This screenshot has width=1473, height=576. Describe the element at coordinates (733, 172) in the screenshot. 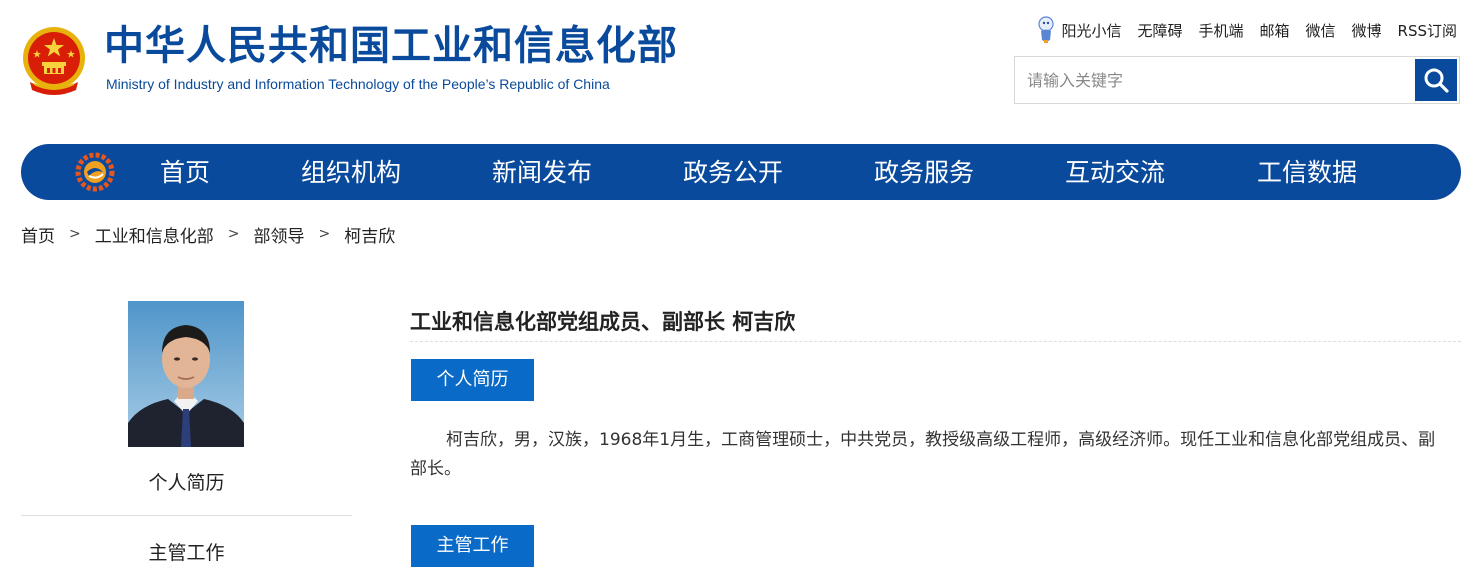

I see `nav-item-government-affairs: 政务公开` at that location.